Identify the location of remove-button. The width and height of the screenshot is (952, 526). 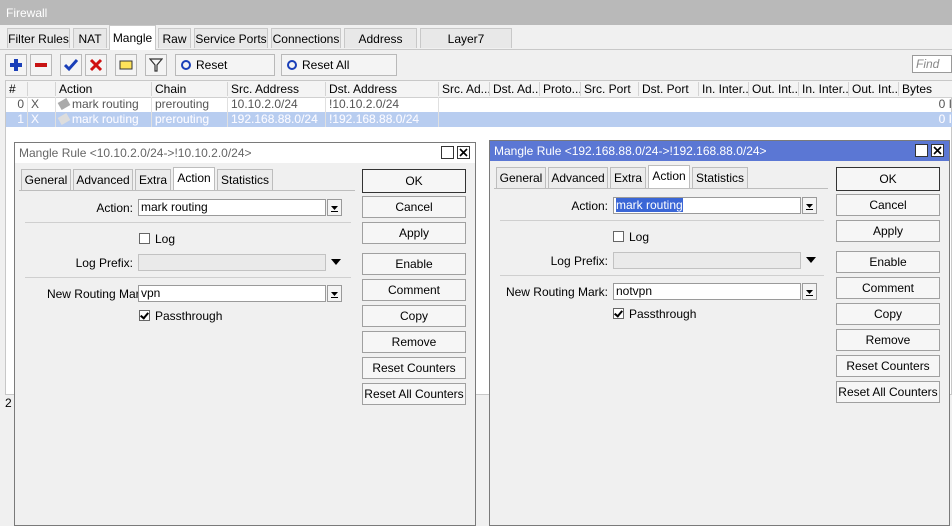
(41, 65).